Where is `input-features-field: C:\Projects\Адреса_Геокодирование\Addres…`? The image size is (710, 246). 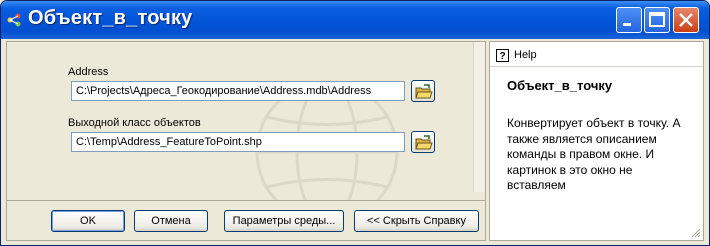 input-features-field: C:\Projects\Адреса_Геокодирование\Addres… is located at coordinates (238, 91).